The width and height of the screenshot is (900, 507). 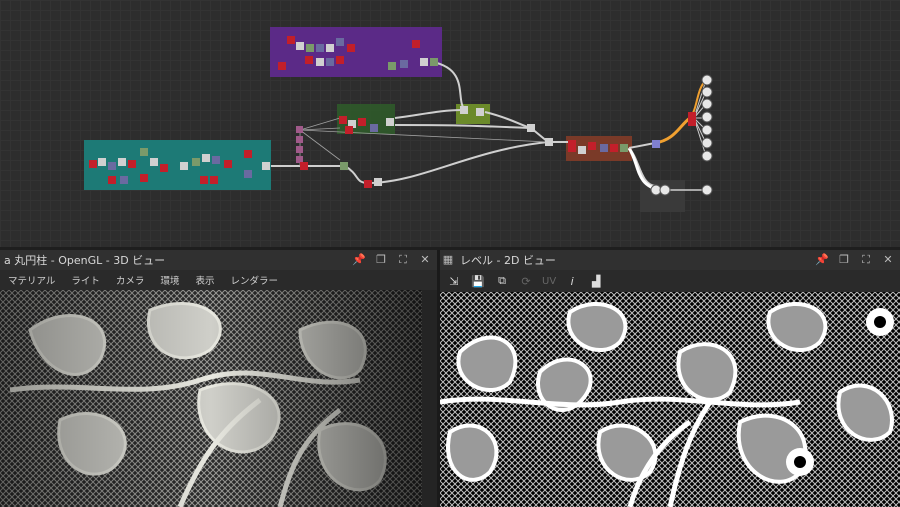 What do you see at coordinates (670, 281) in the screenshot?
I see `panel-2d-toolbar: ⇲ 💾 ⧉ ⟳ UV i ▟` at bounding box center [670, 281].